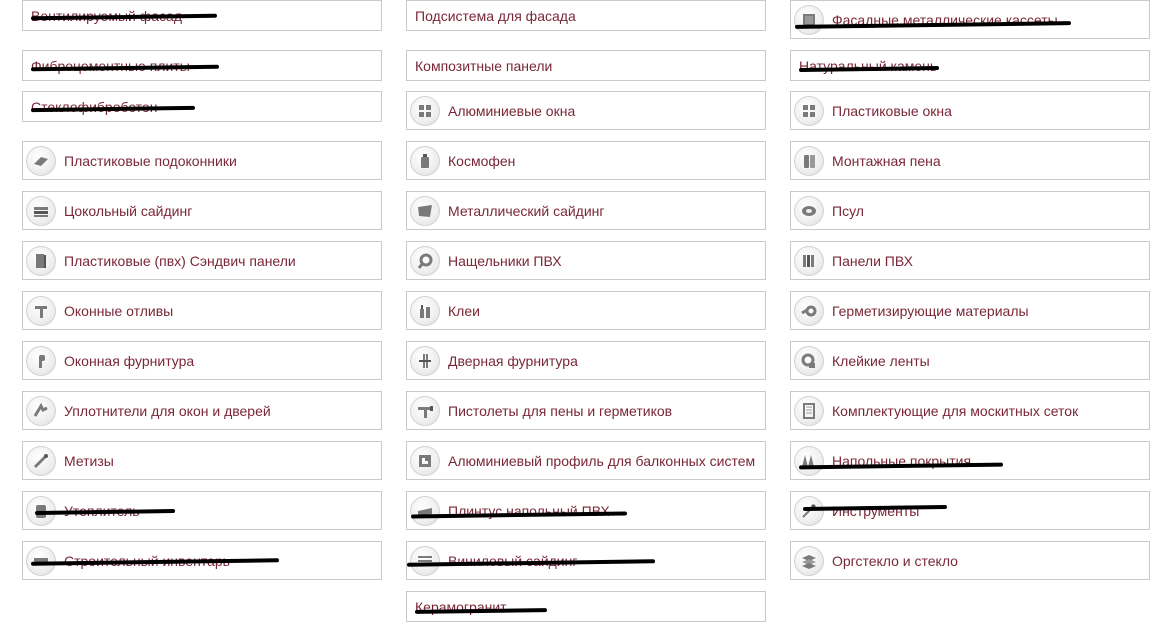 The image size is (1170, 632). I want to click on category-label: Комплектующие для москитных сеток, so click(955, 410).